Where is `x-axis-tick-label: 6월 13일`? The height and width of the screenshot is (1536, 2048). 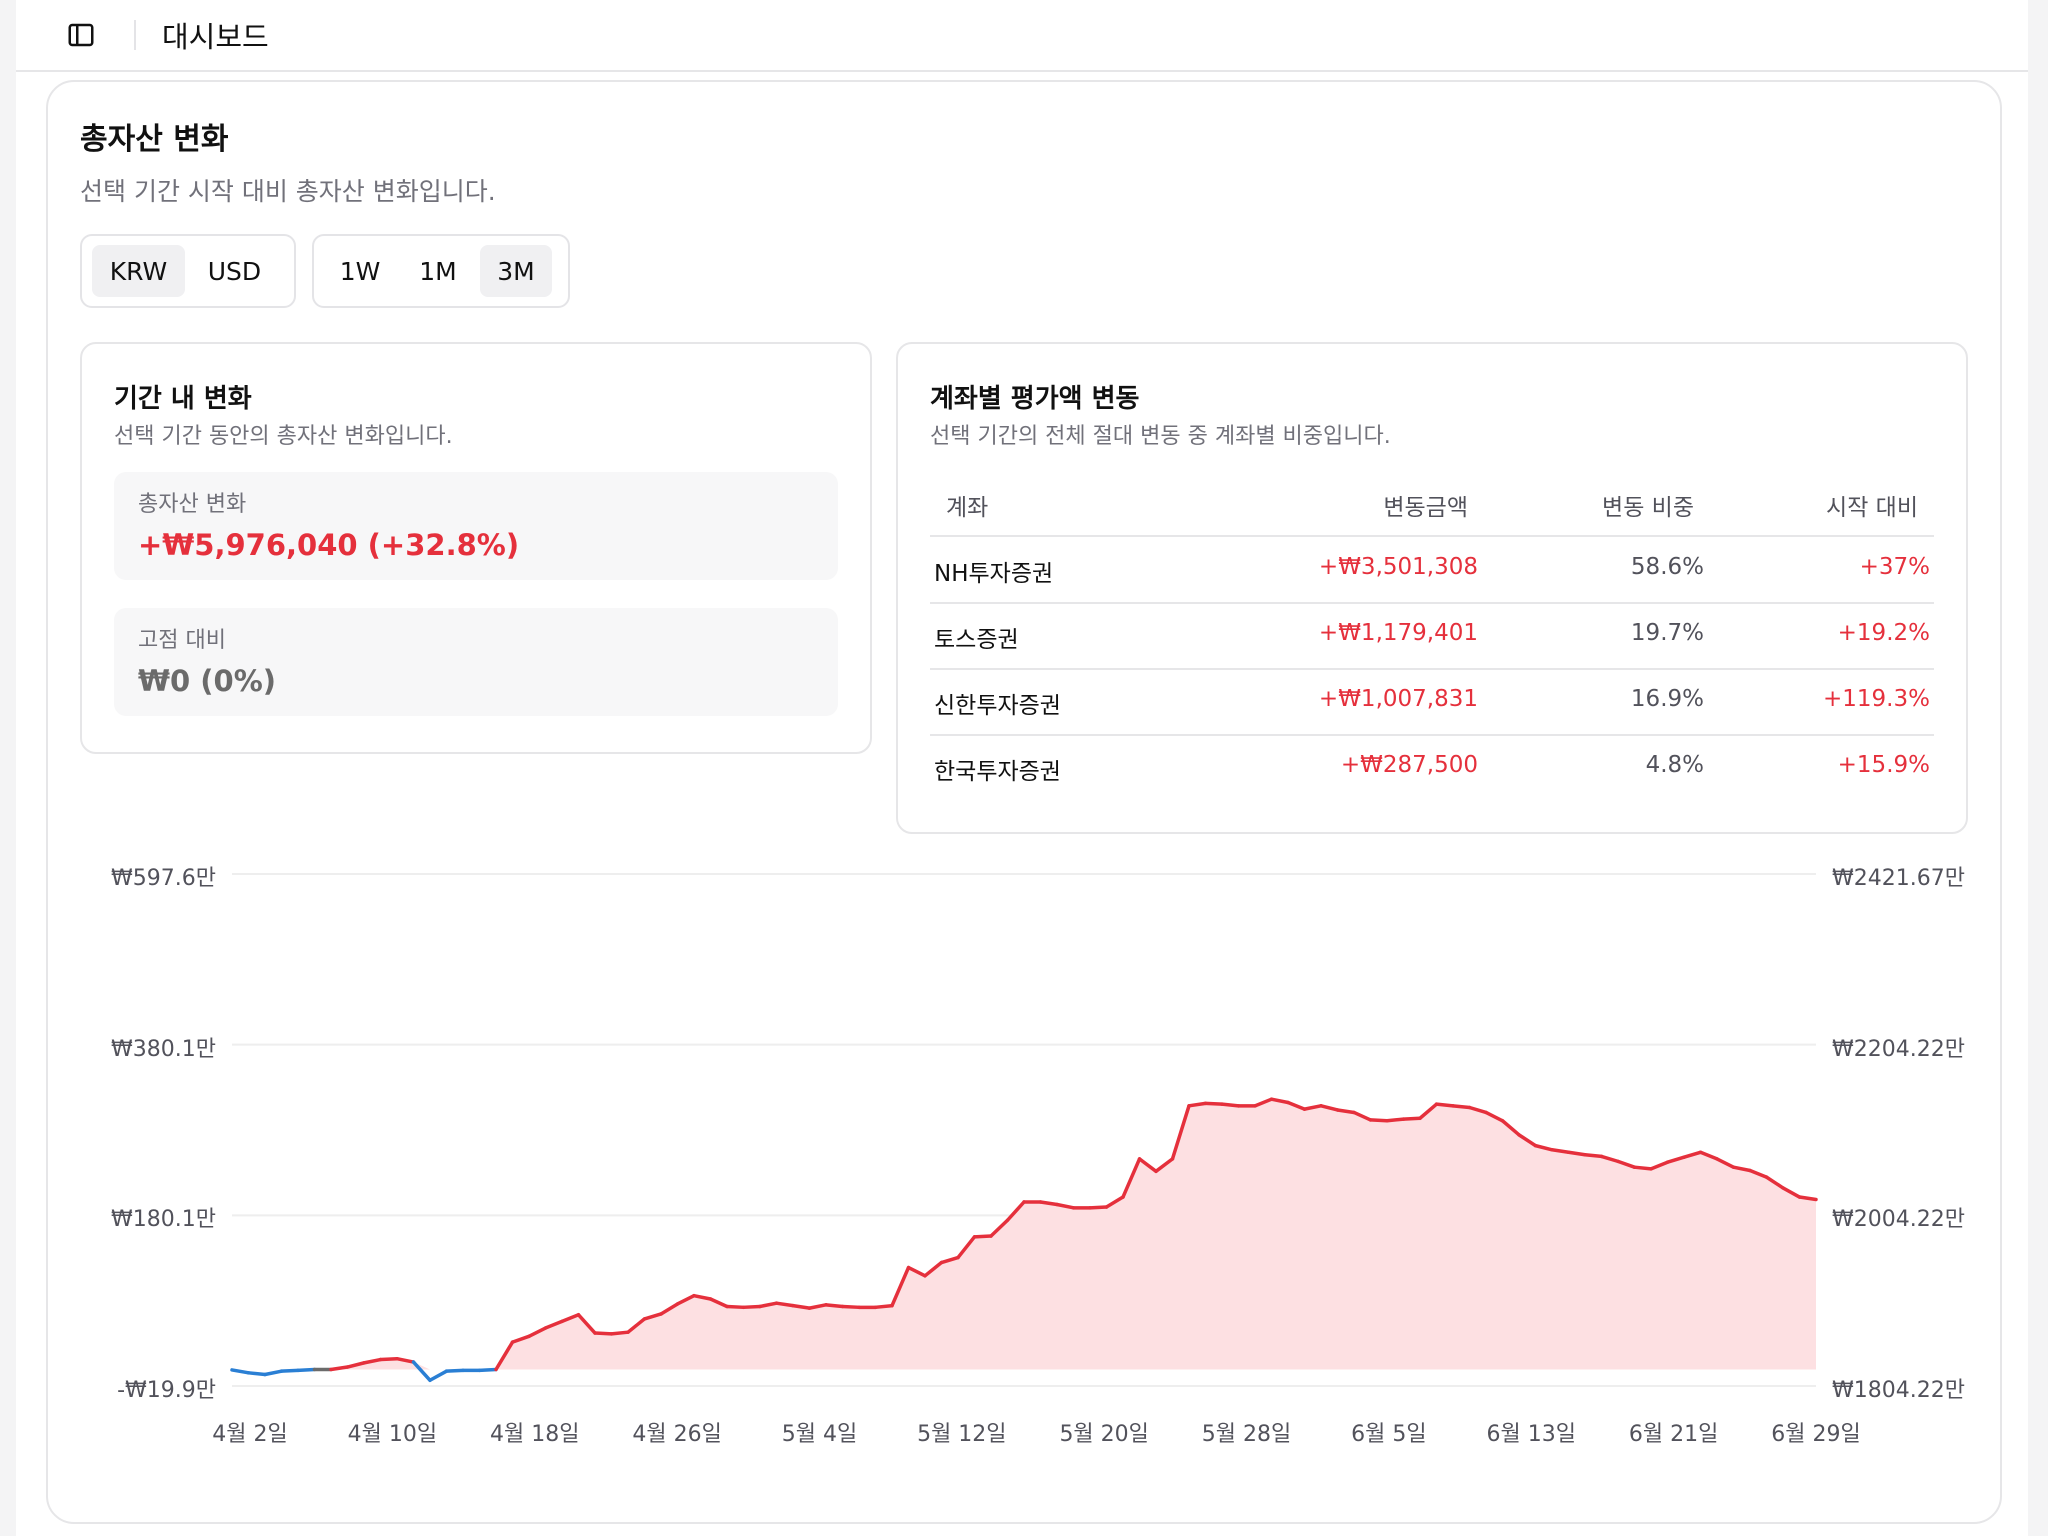 x-axis-tick-label: 6월 13일 is located at coordinates (1531, 1434).